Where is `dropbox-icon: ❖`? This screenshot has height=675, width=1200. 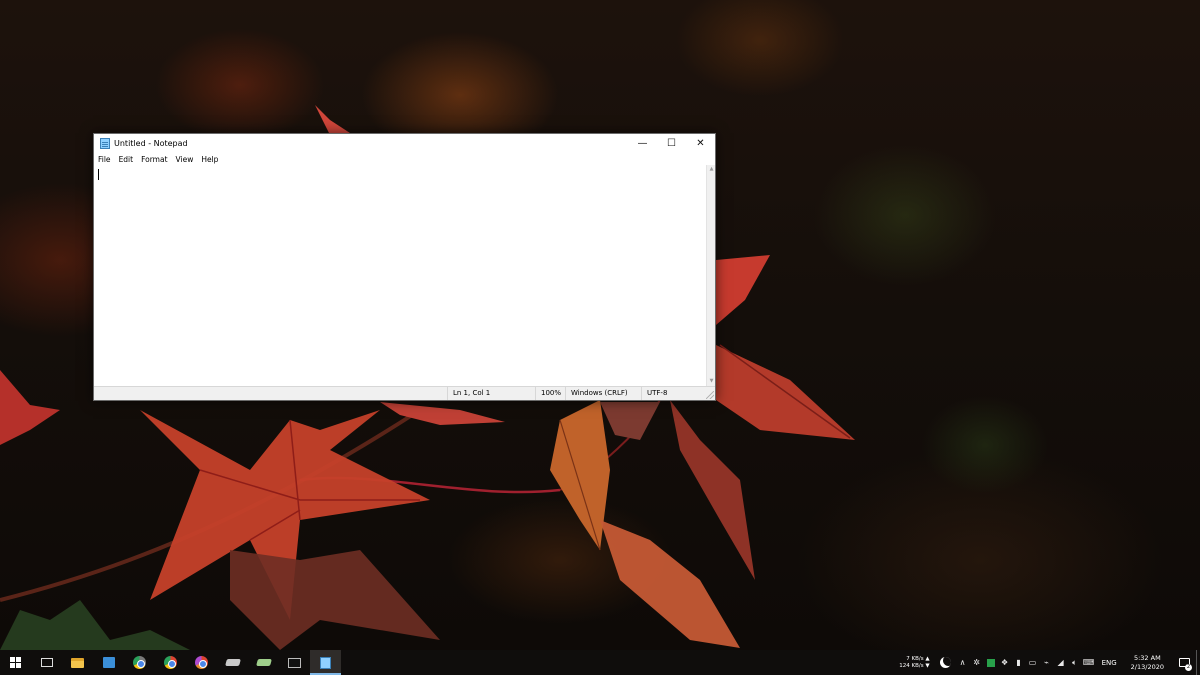
dropbox-icon: ❖ is located at coordinates (1004, 662).